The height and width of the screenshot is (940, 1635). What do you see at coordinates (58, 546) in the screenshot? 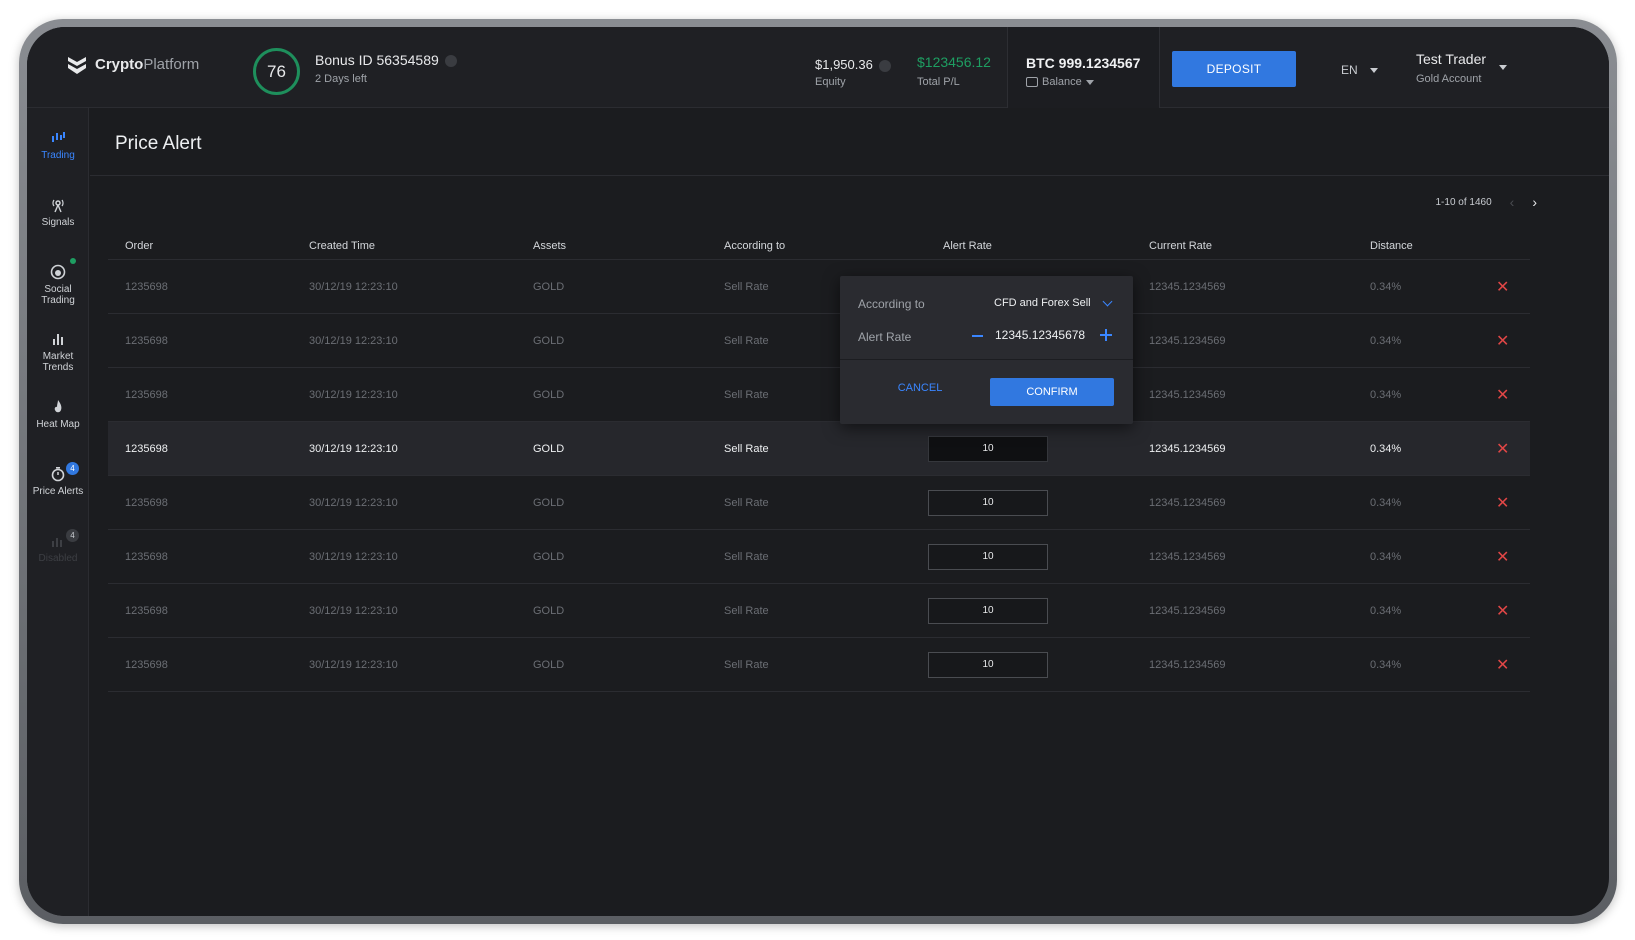
I see `sidebar-item-disabled: 4 Disabled` at bounding box center [58, 546].